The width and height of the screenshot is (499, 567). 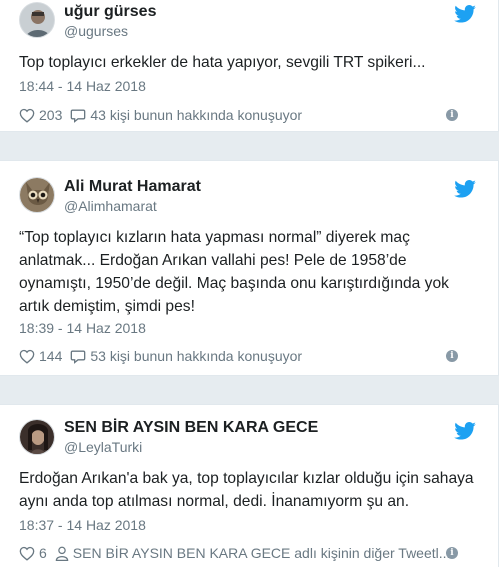 What do you see at coordinates (110, 206) in the screenshot?
I see `author-handle: @Alimhamarat` at bounding box center [110, 206].